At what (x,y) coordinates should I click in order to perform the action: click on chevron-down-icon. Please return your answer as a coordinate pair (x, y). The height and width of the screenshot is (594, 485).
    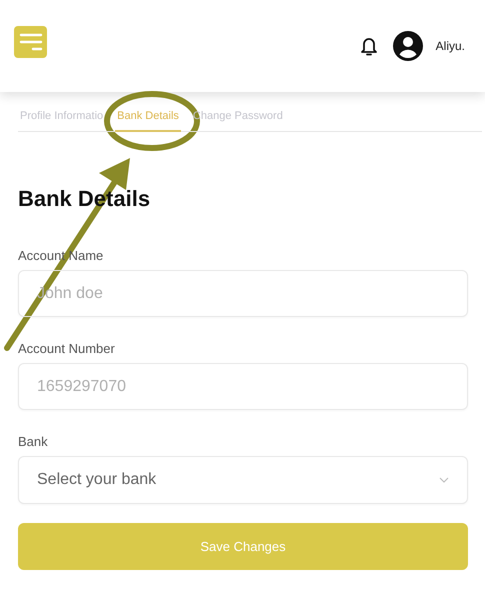
    Looking at the image, I should click on (444, 480).